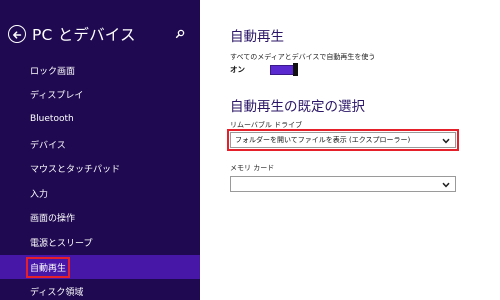 The width and height of the screenshot is (500, 300). What do you see at coordinates (53, 219) in the screenshot?
I see `nav-item-label: 画面の操作` at bounding box center [53, 219].